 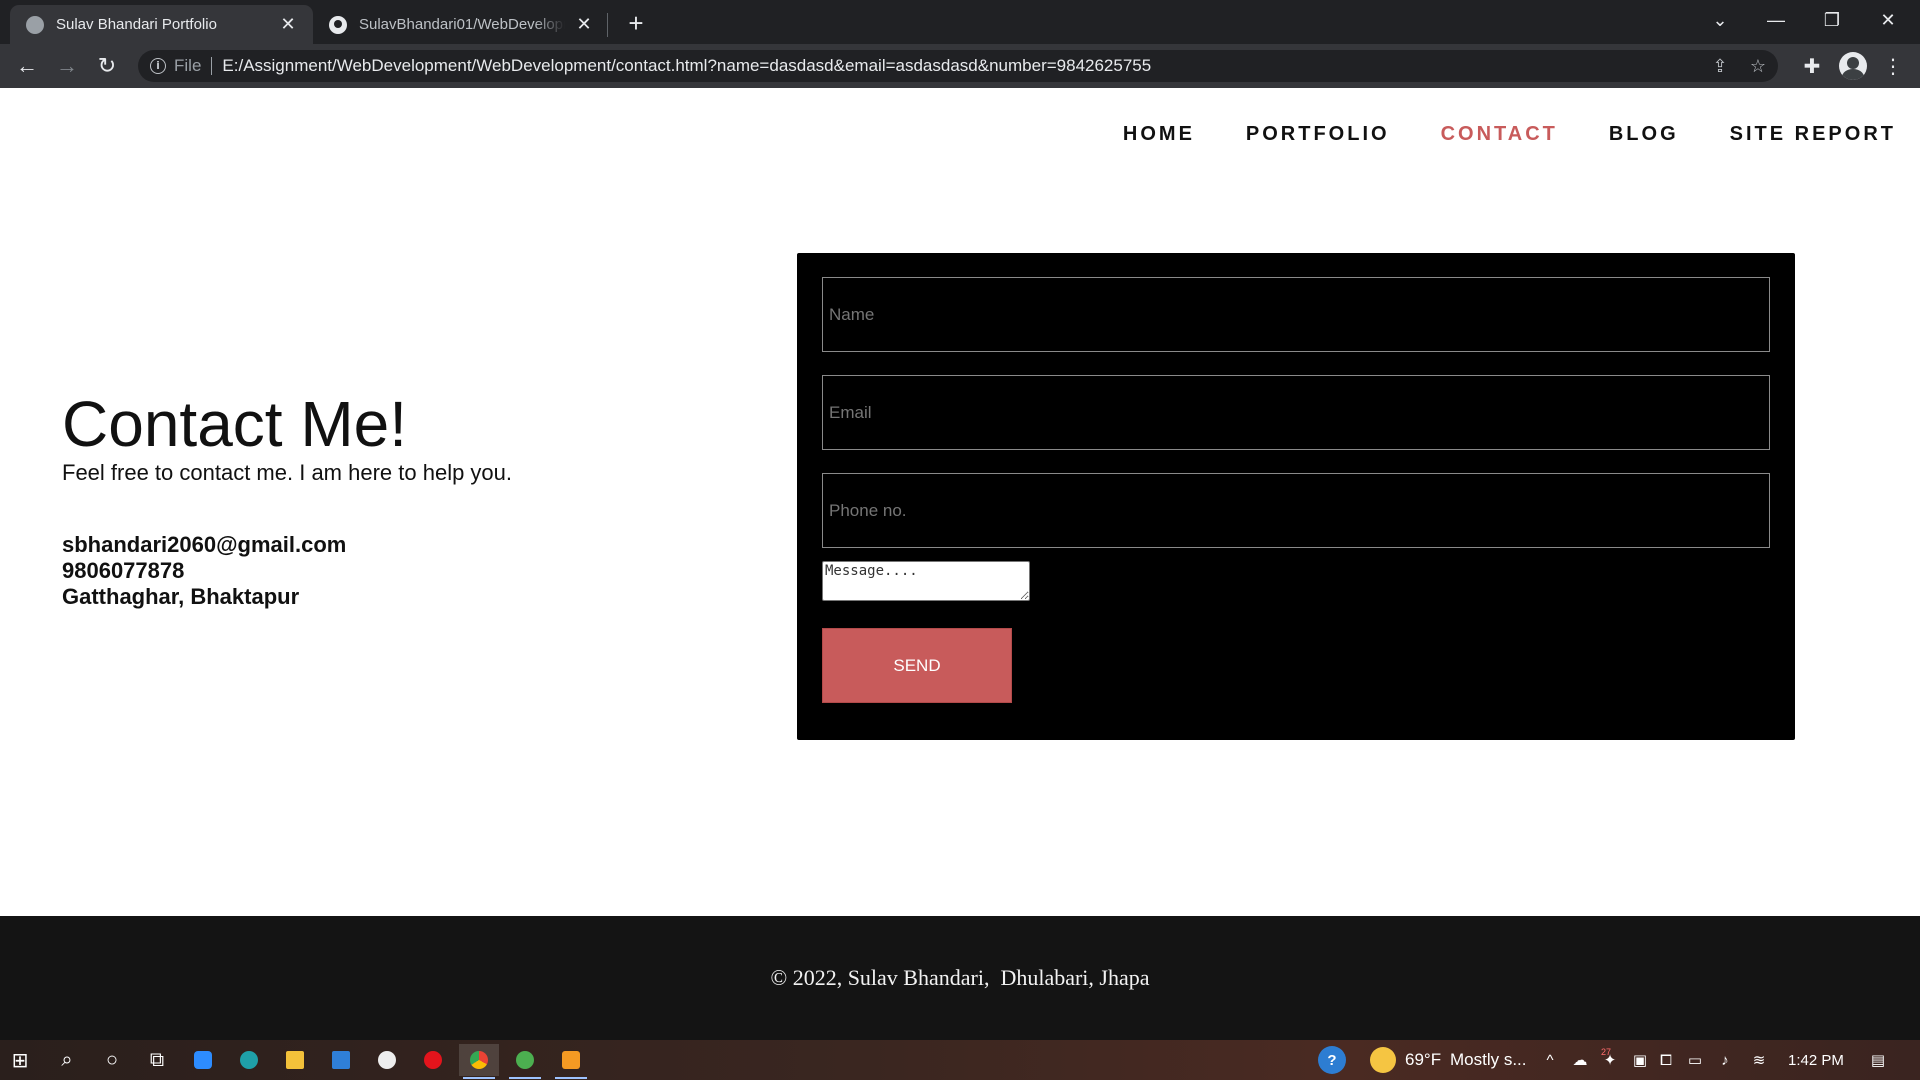 I want to click on cortana-circle-icon: ○, so click(x=112, y=1059).